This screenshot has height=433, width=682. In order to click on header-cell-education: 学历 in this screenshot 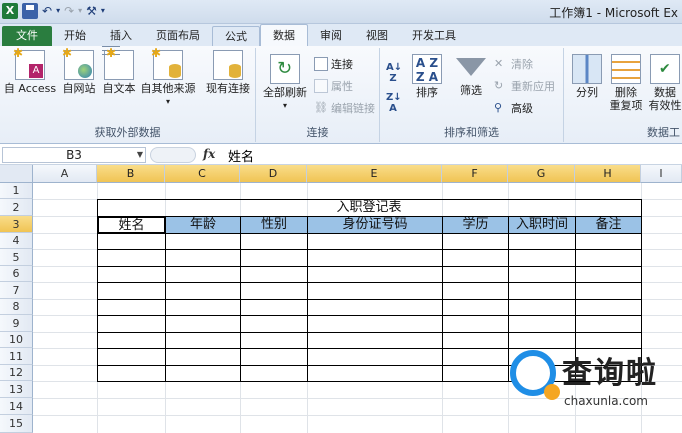, I will do `click(475, 225)`.